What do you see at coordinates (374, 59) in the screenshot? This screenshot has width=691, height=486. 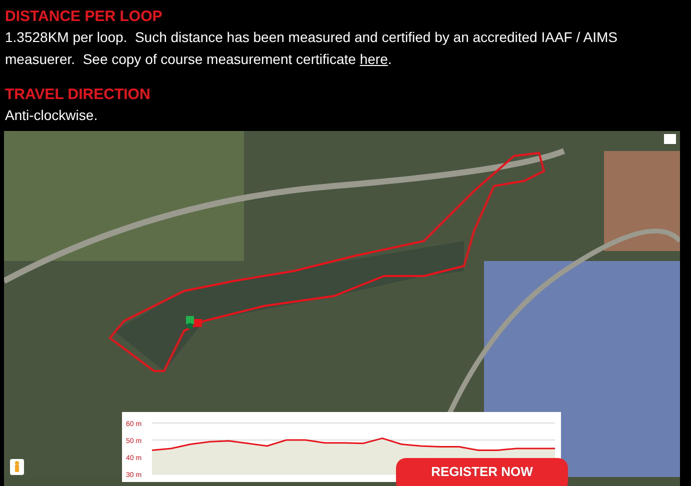 I see `certificate-link: here` at bounding box center [374, 59].